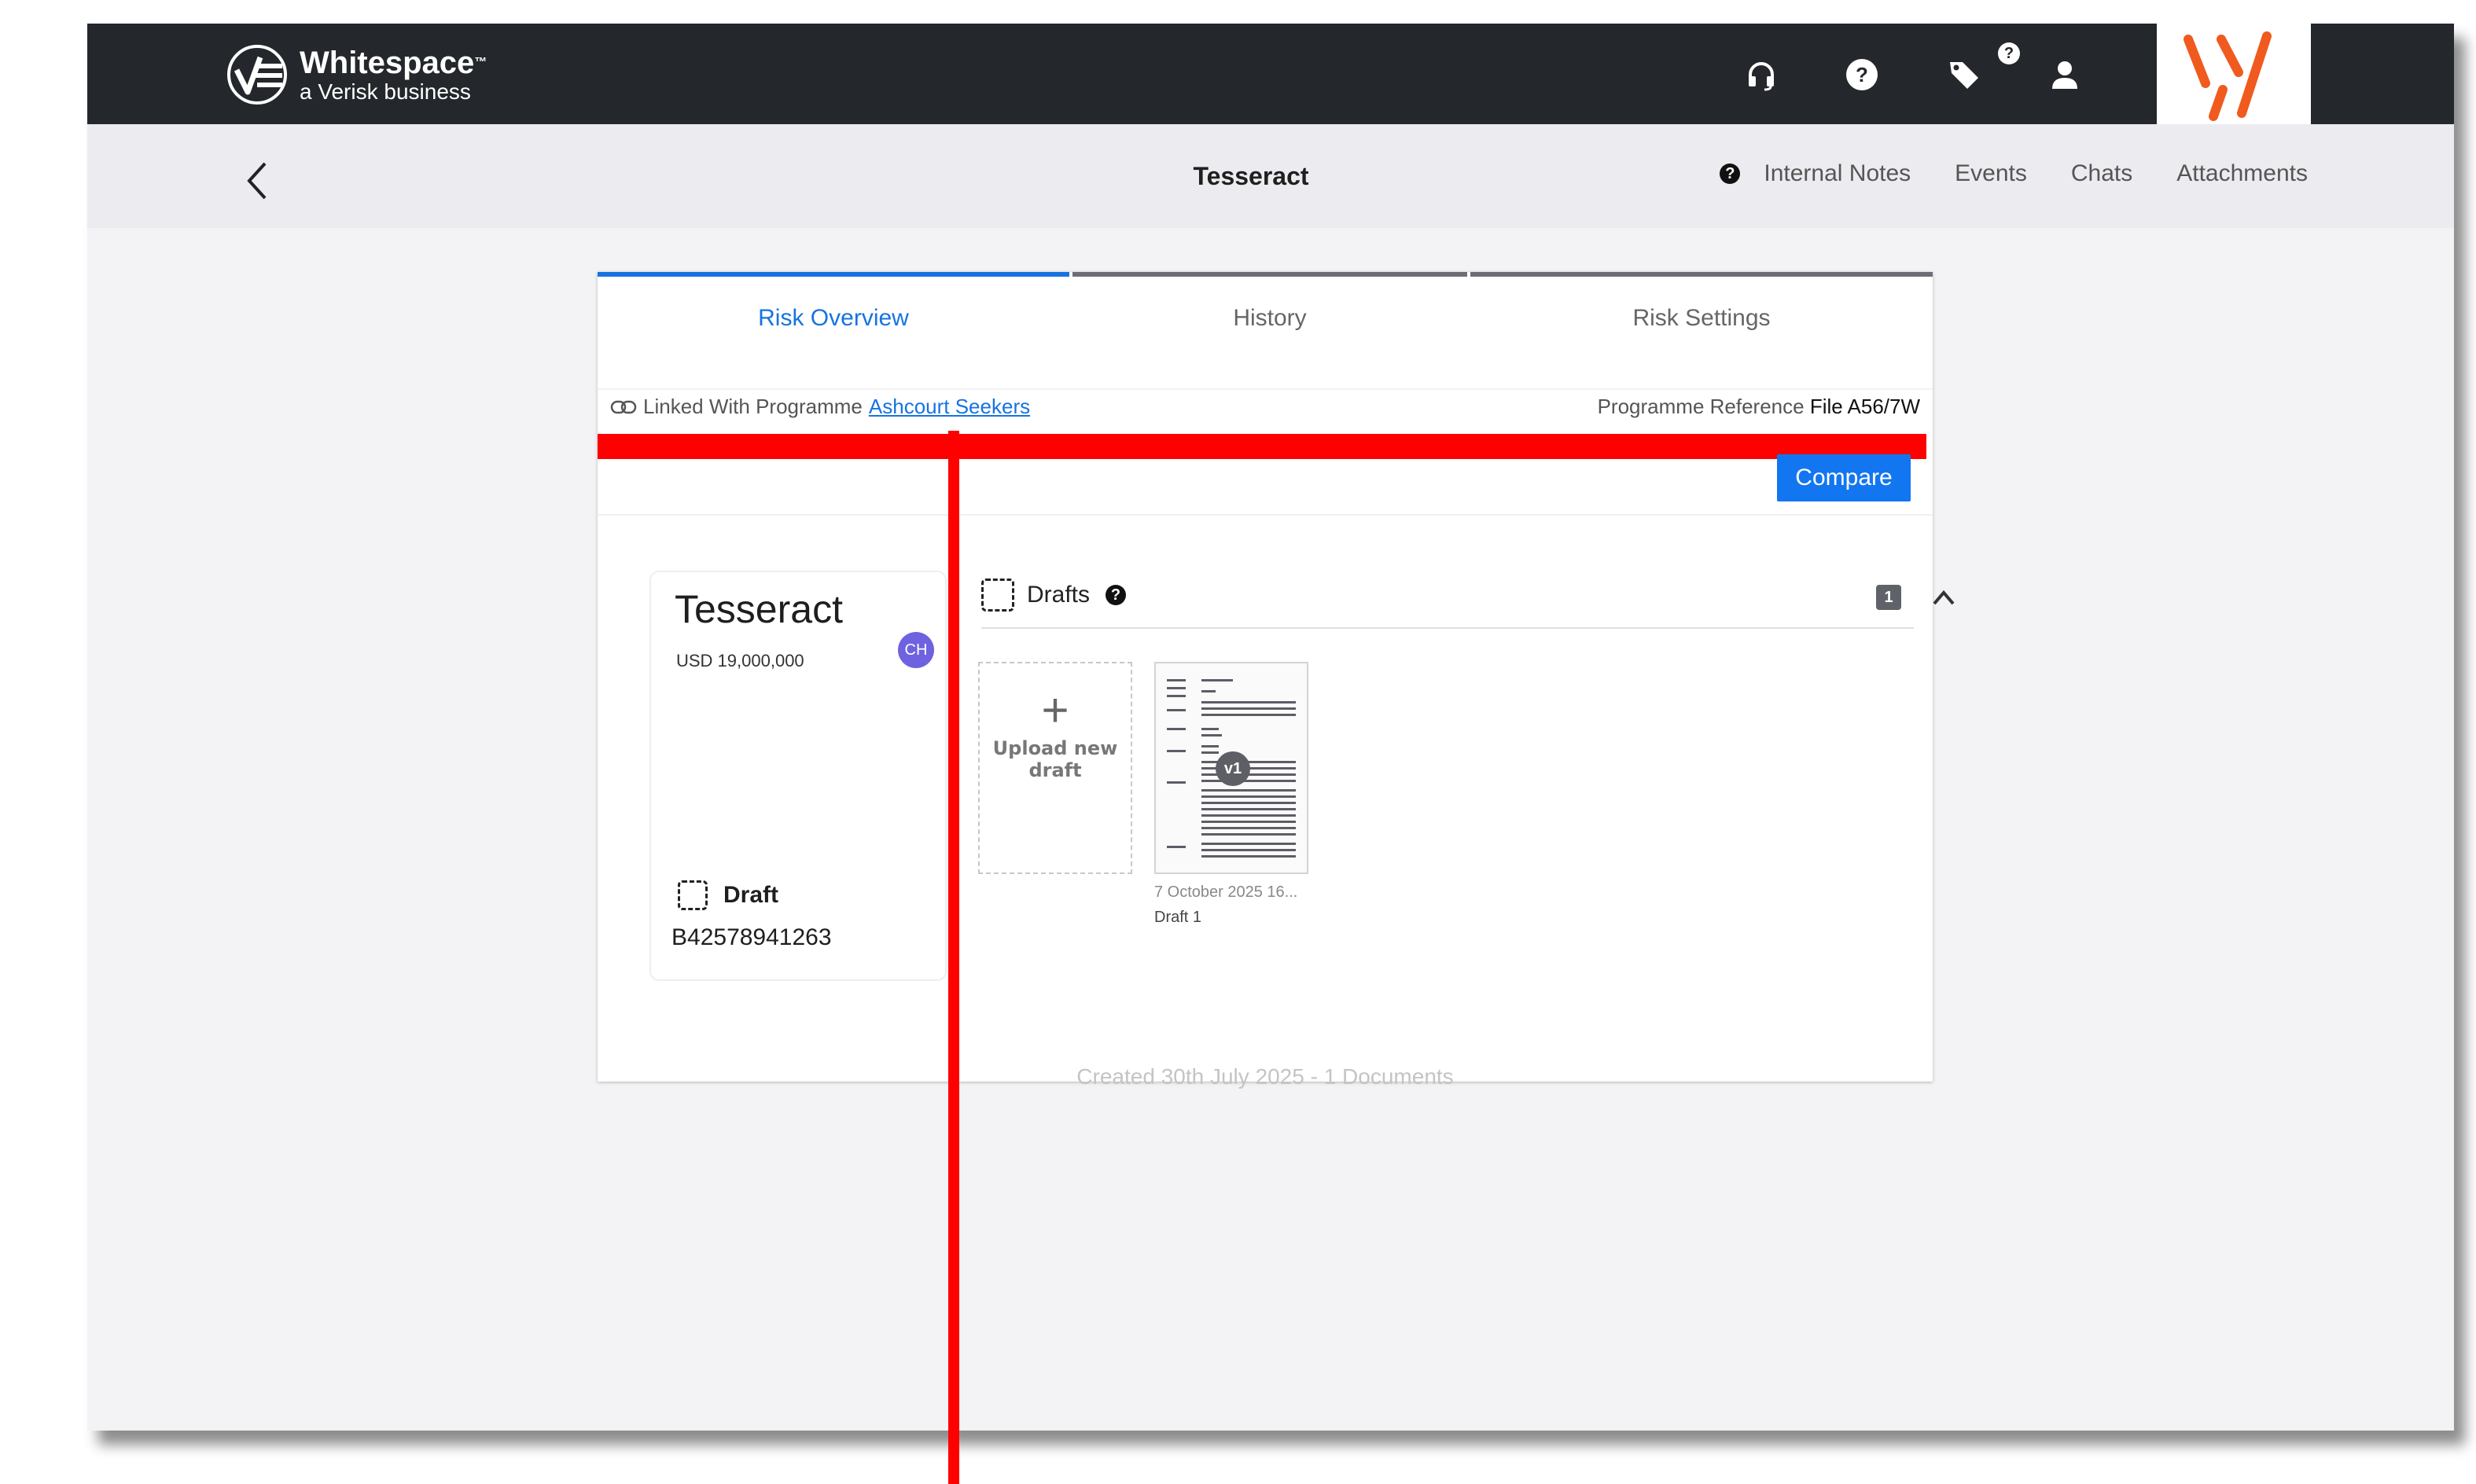 Image resolution: width=2476 pixels, height=1484 pixels. What do you see at coordinates (1270, 78) in the screenshot?
I see `top-bar: Whitespace™ a Verisk business ? ?` at bounding box center [1270, 78].